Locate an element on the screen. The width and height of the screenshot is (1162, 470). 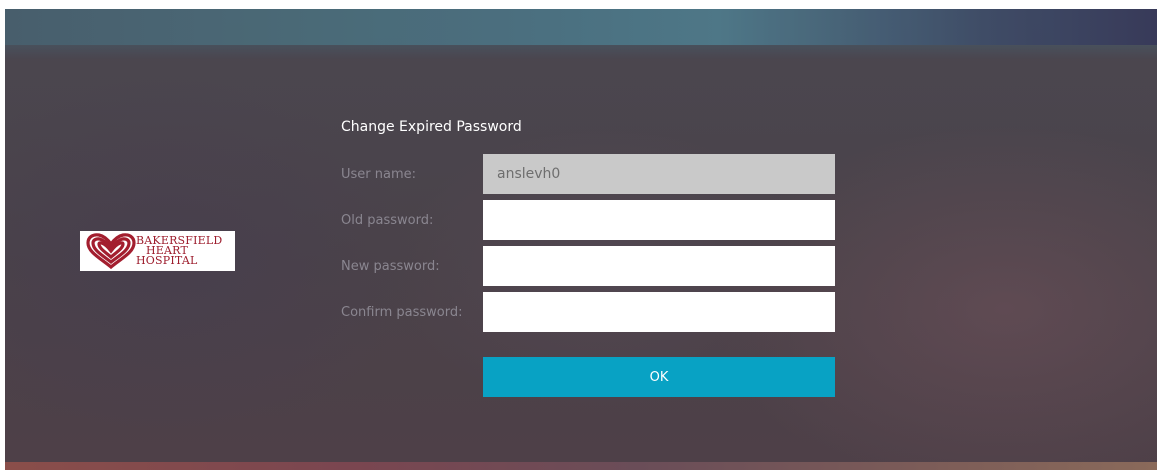
confirm-password-label: Confirm password: is located at coordinates (402, 312).